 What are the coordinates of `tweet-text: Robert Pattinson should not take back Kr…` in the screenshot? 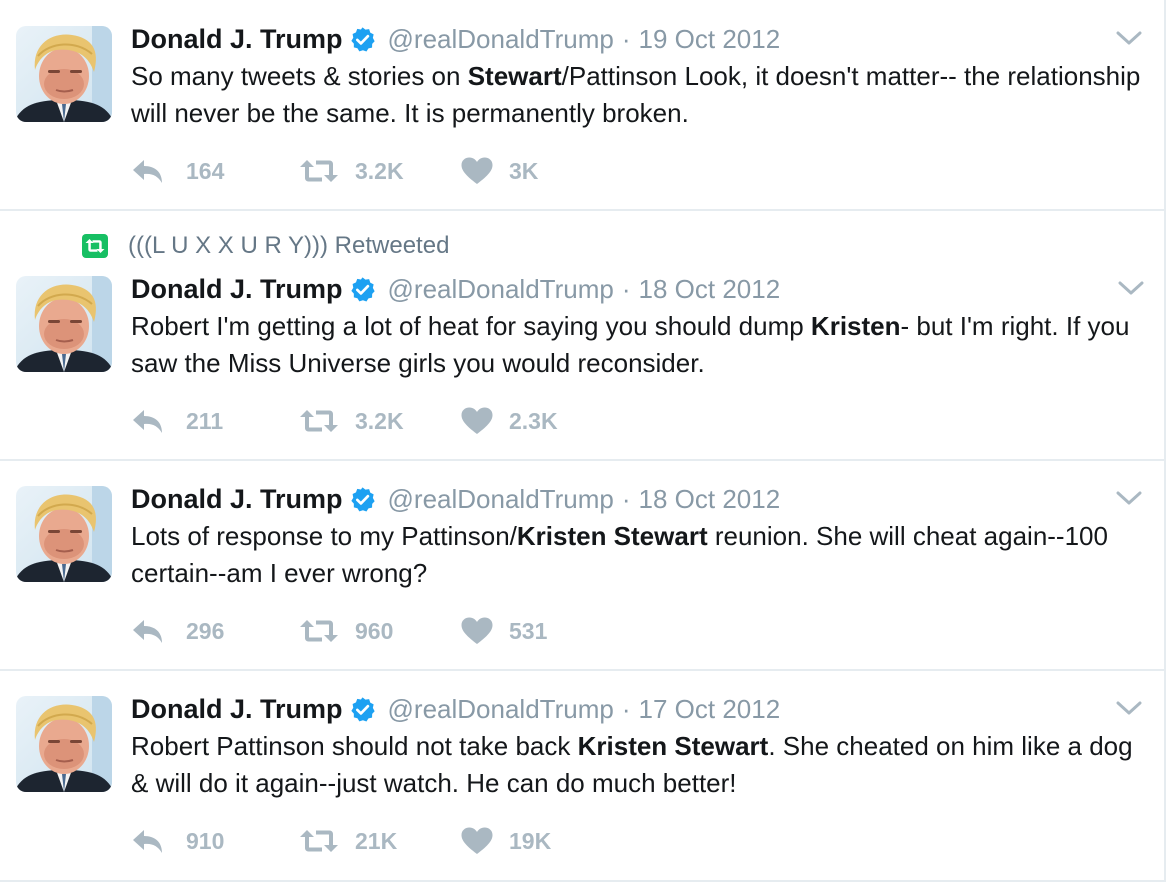 It's located at (636, 765).